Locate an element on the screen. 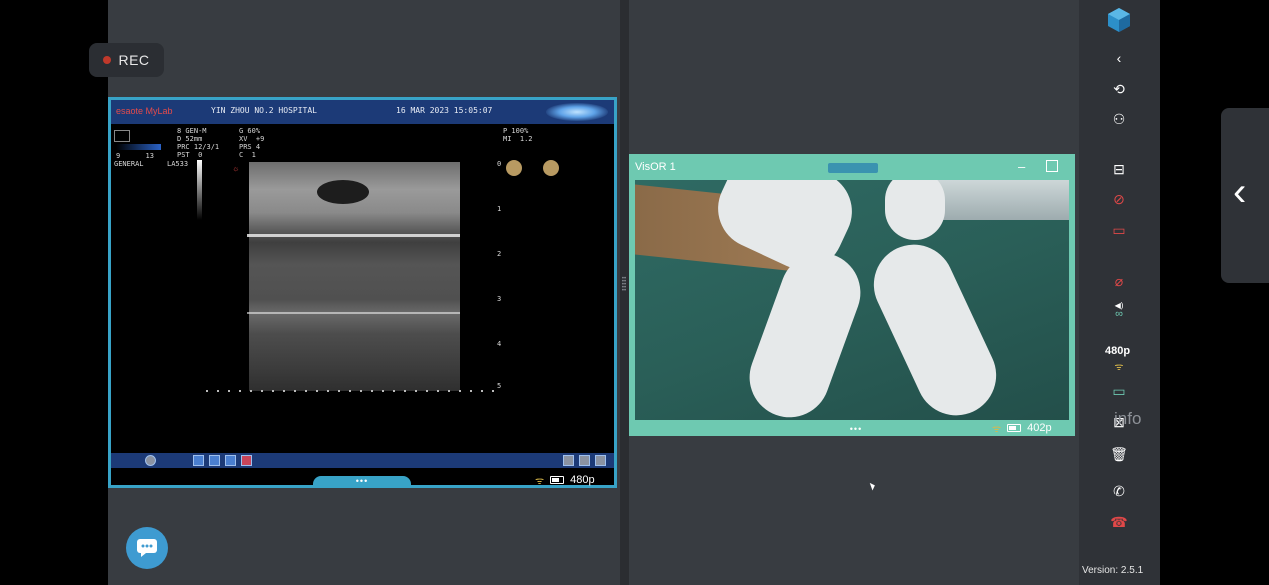  plastic-drape is located at coordinates (997, 200).